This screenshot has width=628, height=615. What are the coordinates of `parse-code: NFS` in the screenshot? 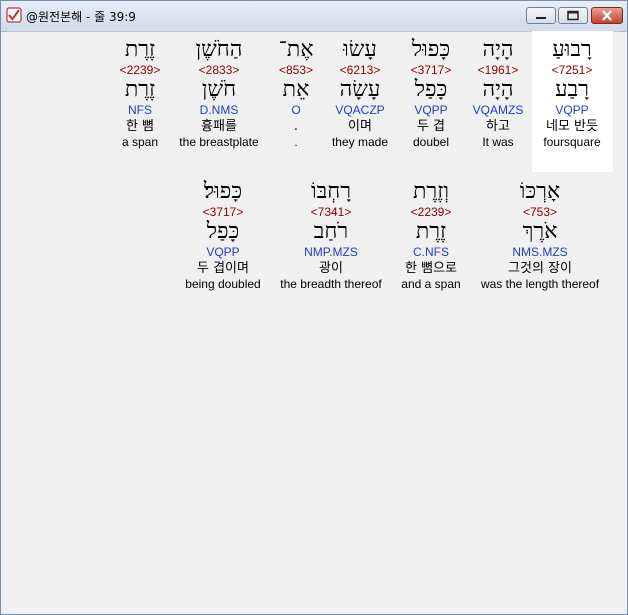 It's located at (140, 110).